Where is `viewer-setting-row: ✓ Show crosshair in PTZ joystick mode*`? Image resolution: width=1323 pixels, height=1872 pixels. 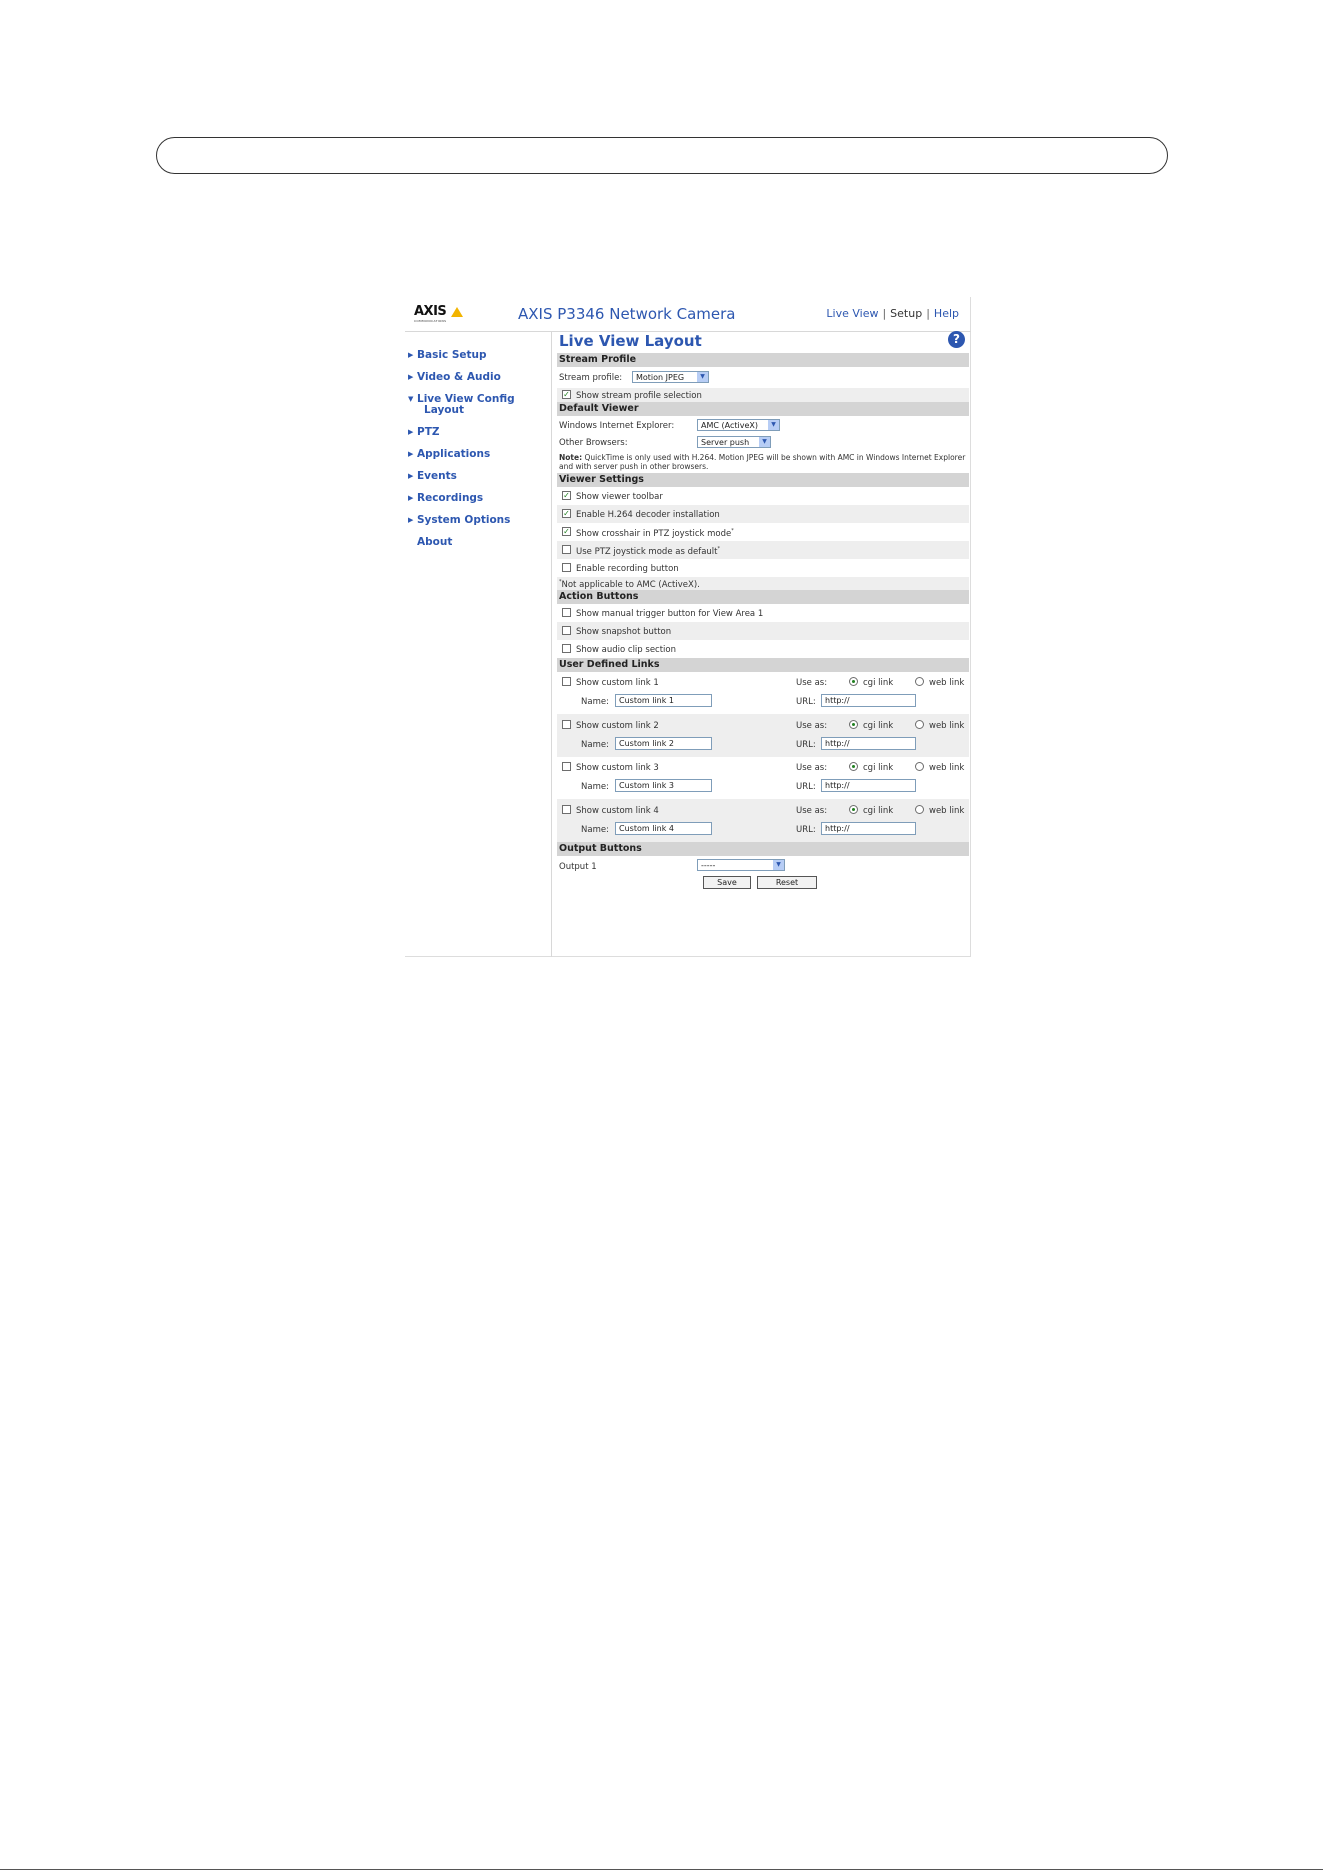
viewer-setting-row: ✓ Show crosshair in PTZ joystick mode* is located at coordinates (648, 533).